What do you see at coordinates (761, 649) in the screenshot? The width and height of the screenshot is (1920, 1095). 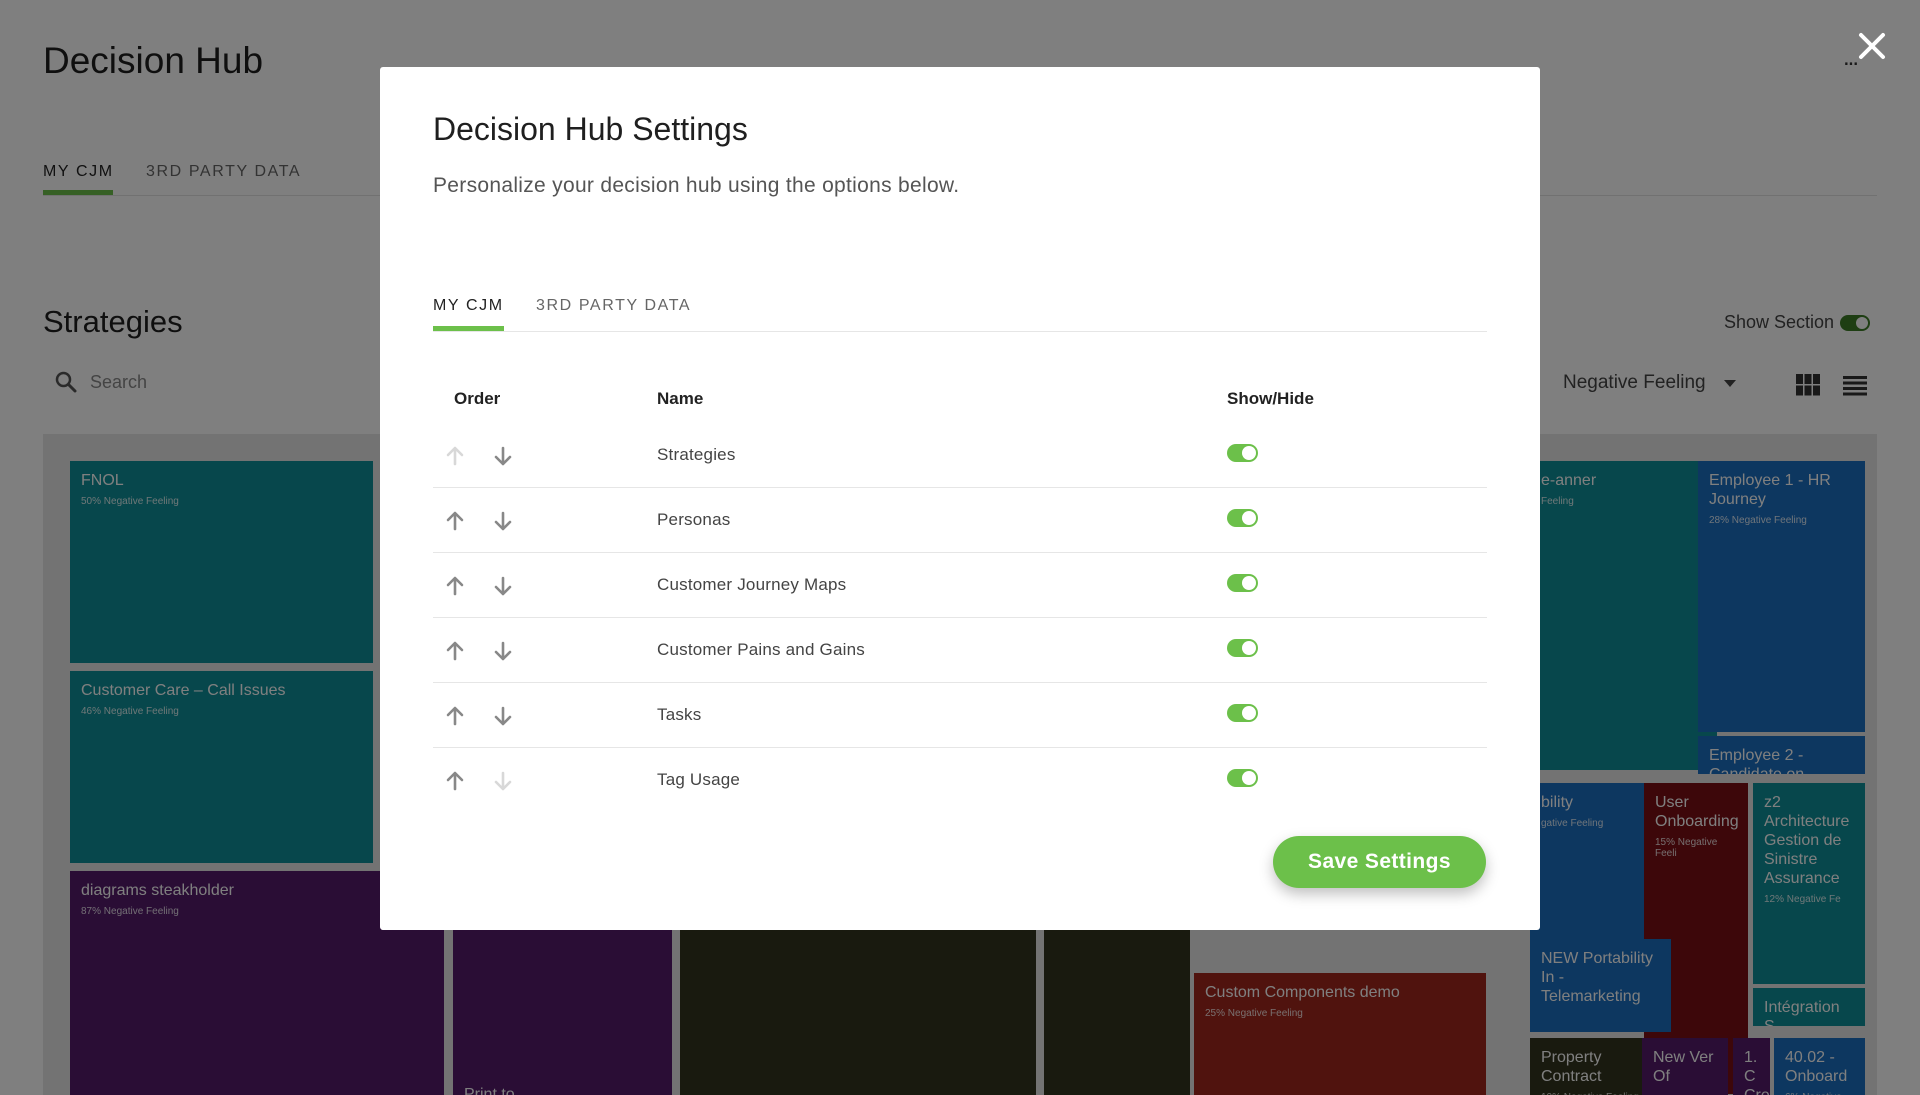 I see `row-name: Customer Pains and Gains` at bounding box center [761, 649].